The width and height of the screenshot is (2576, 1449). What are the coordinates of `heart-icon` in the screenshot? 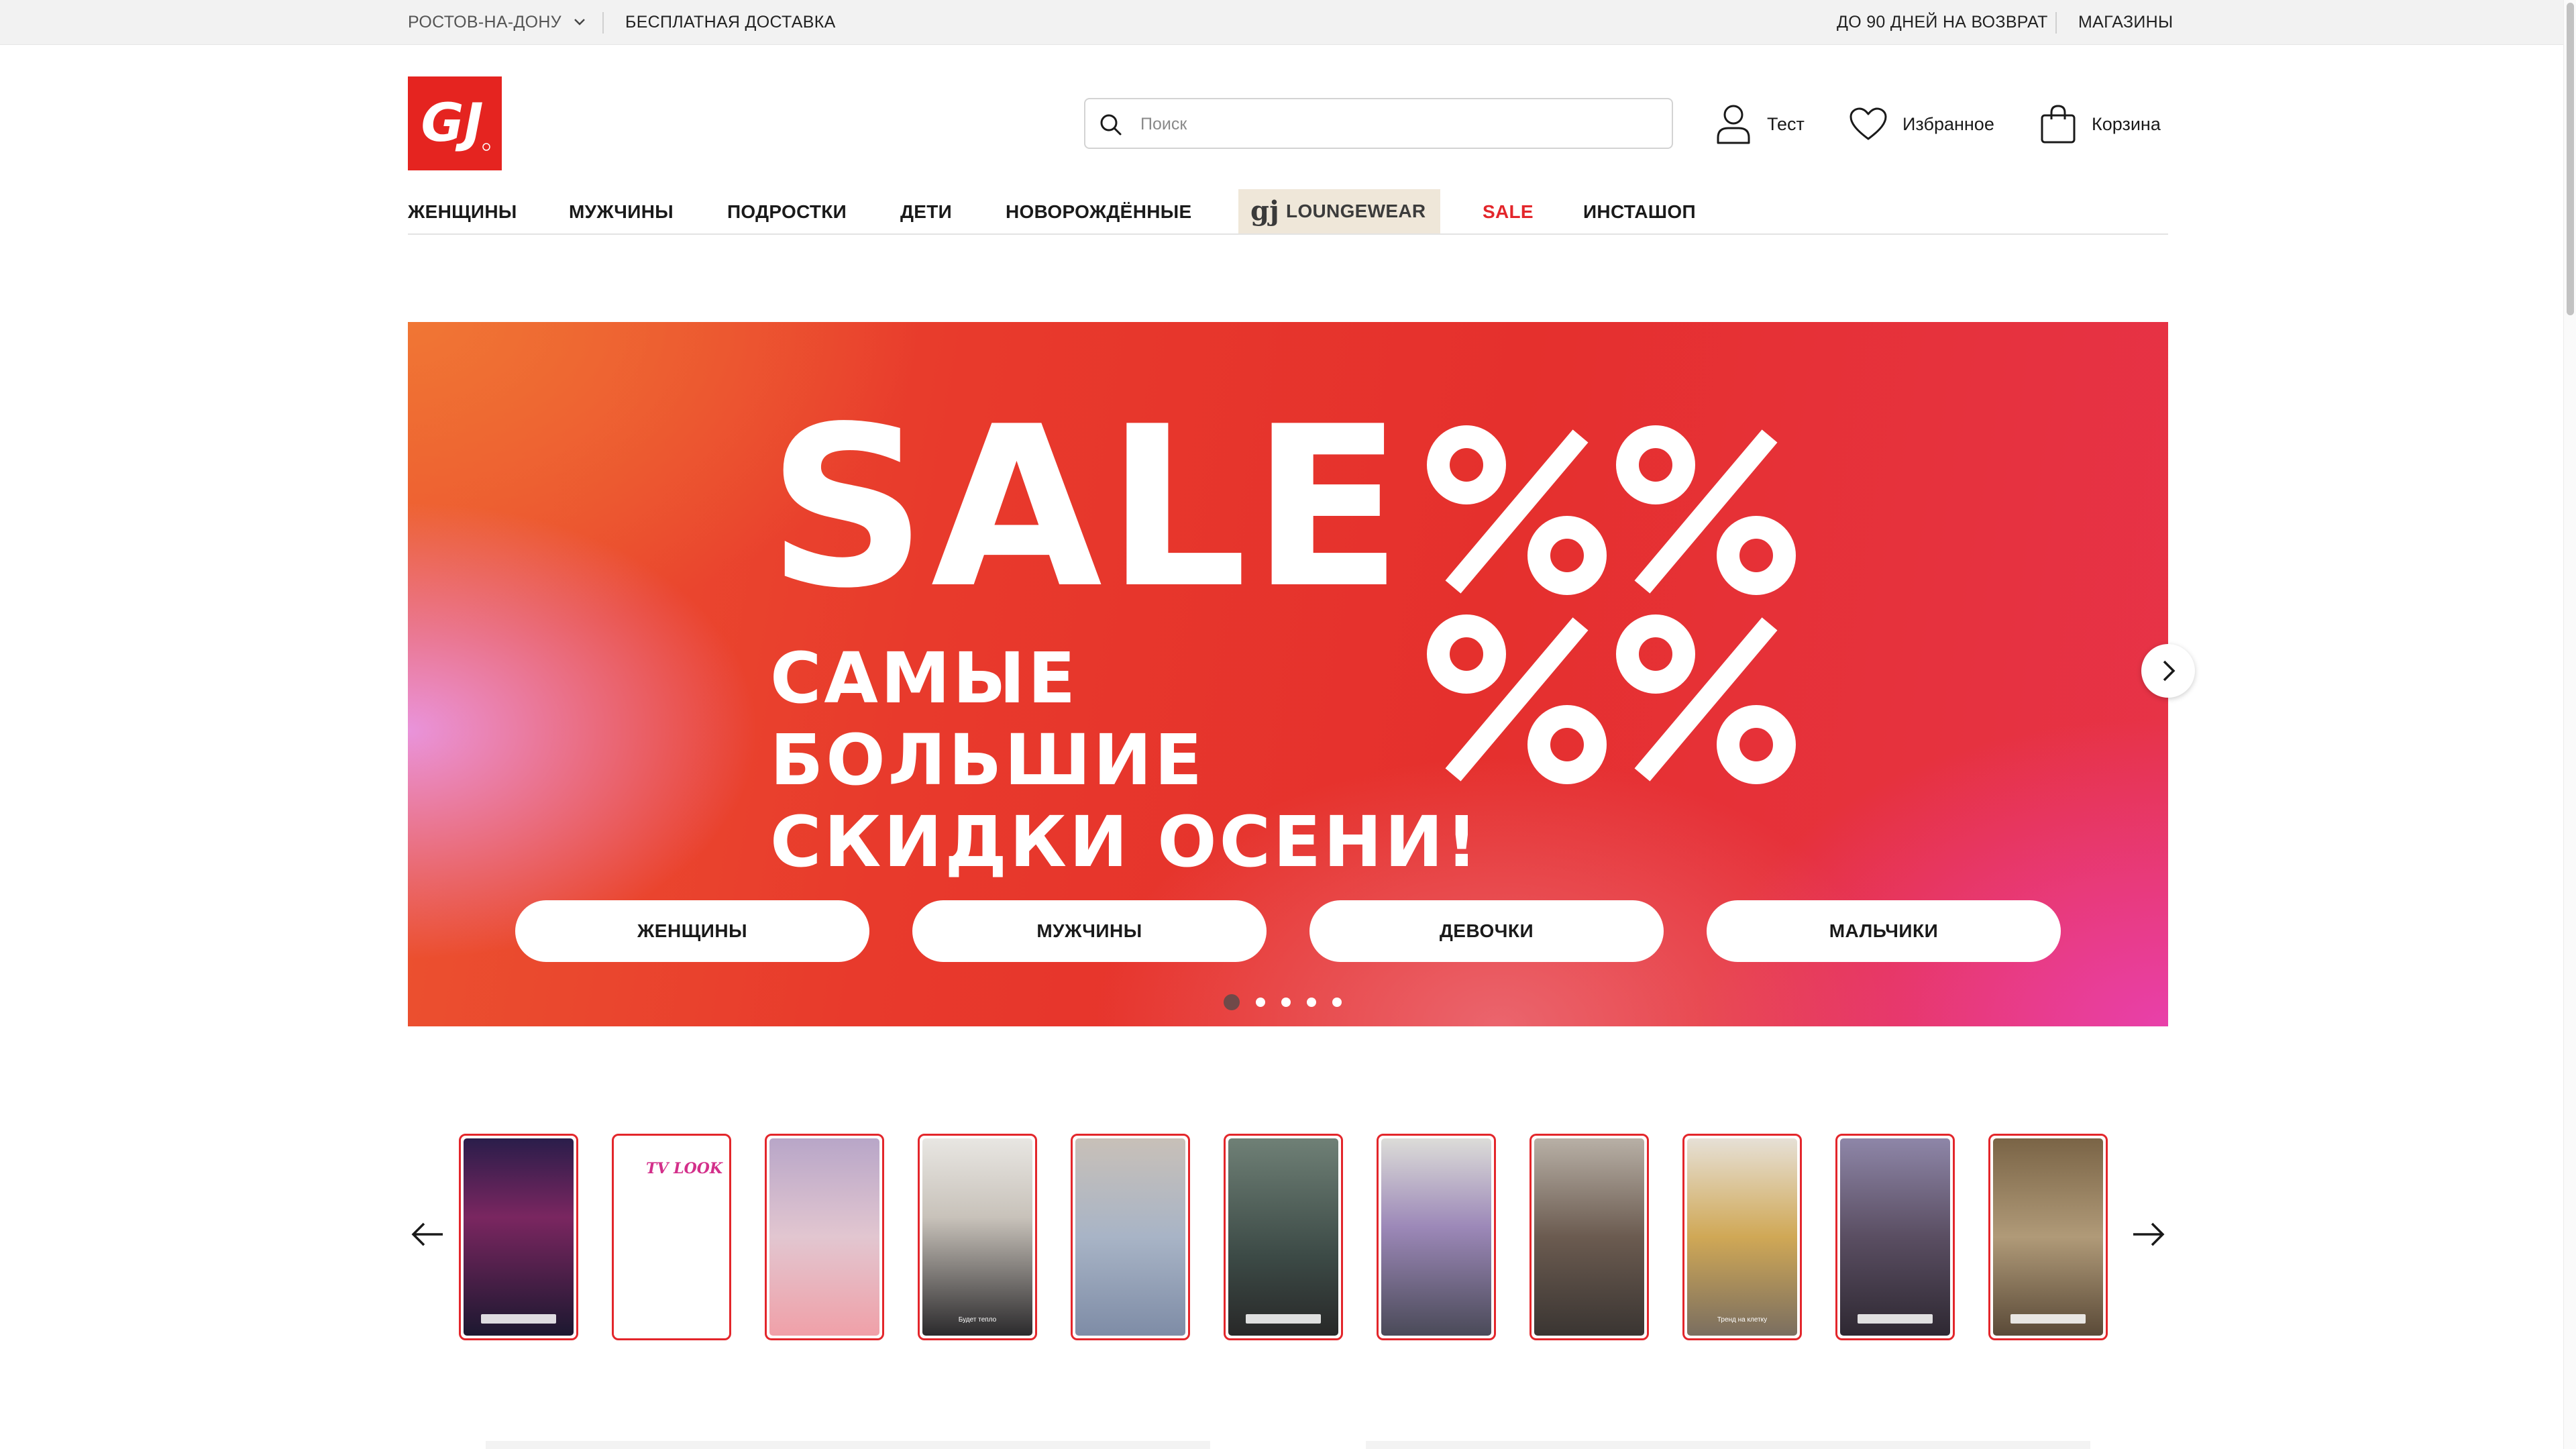 It's located at (1868, 123).